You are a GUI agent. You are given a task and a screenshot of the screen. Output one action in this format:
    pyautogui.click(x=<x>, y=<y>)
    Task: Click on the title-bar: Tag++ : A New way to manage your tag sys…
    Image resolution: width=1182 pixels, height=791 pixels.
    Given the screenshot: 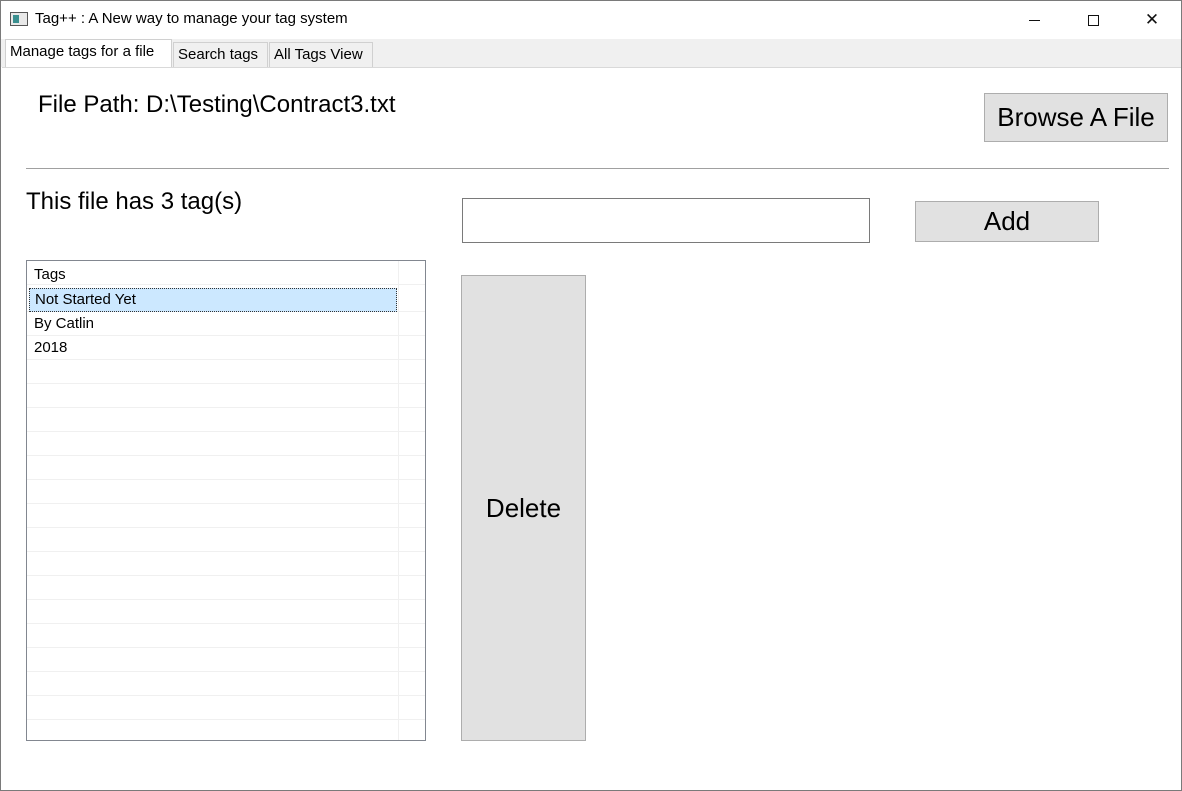 What is the action you would take?
    pyautogui.click(x=591, y=20)
    